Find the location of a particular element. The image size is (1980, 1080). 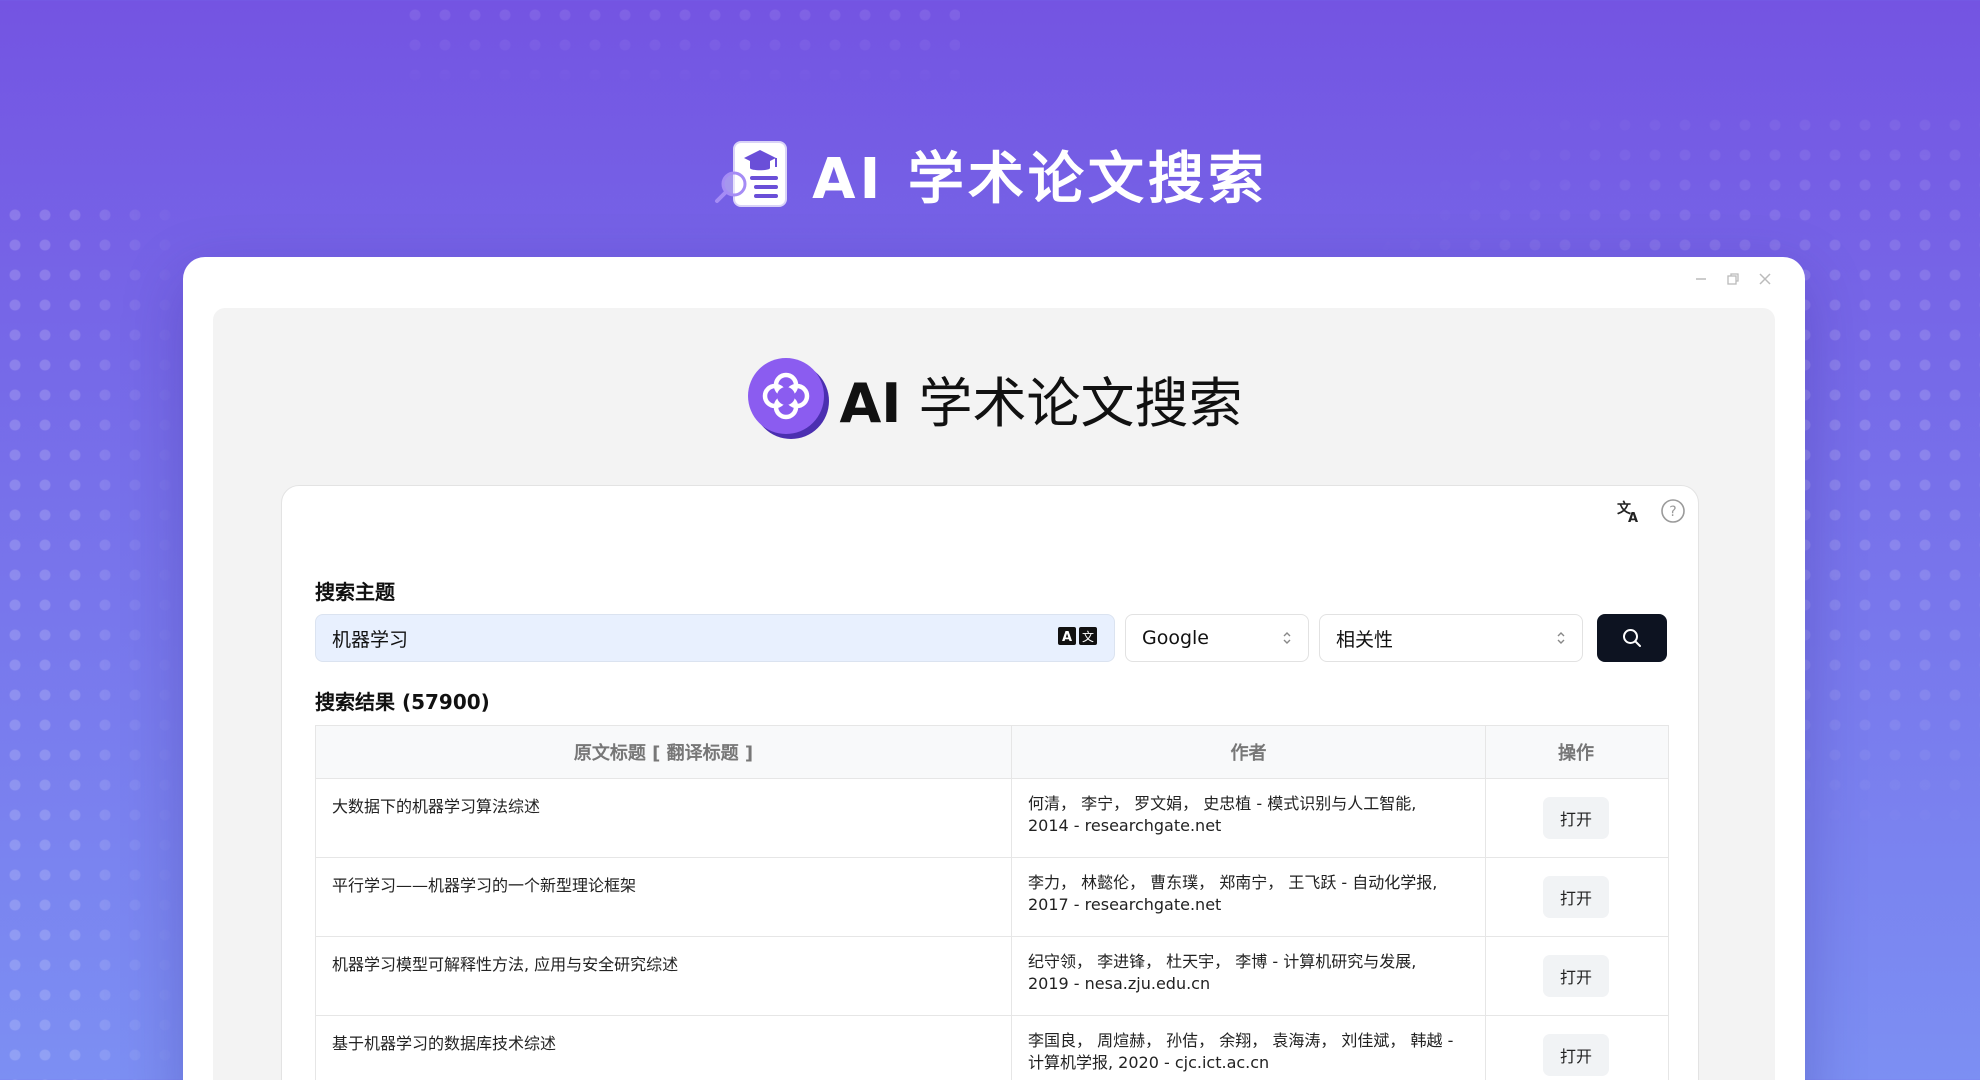

app-title-text: 学术论文搜索 is located at coordinates (1072, 403).